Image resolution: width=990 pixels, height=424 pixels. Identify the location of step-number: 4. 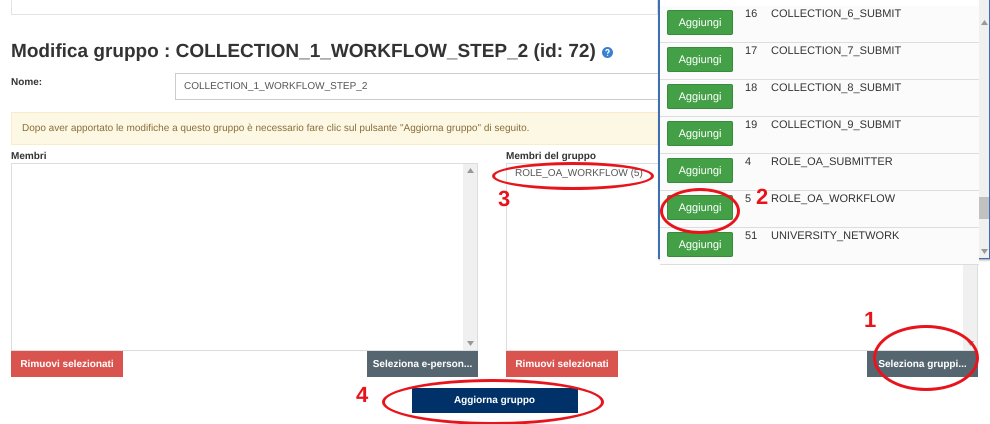
(362, 395).